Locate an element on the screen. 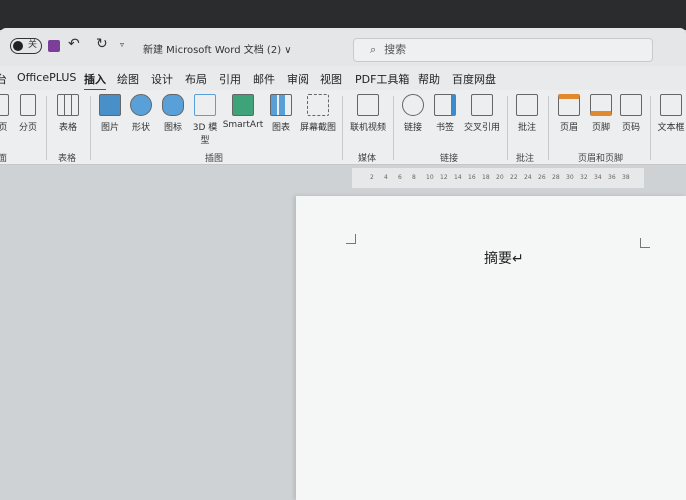  tab-references: 引用 is located at coordinates (230, 79).